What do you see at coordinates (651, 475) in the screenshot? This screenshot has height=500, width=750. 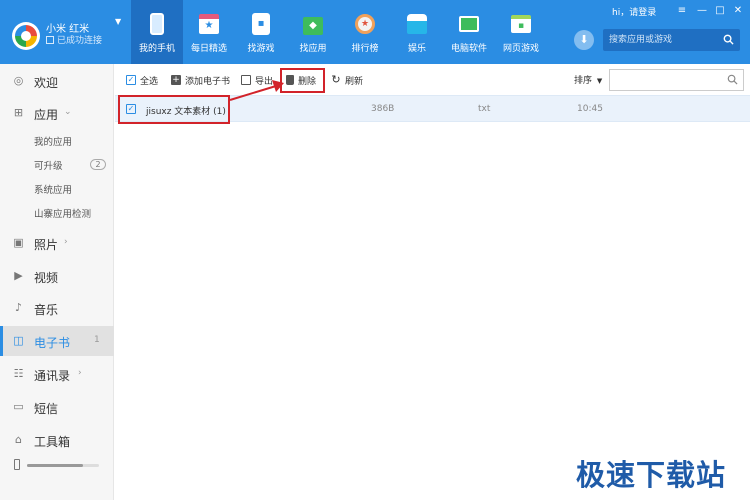 I see `watermark: 极速下载站` at bounding box center [651, 475].